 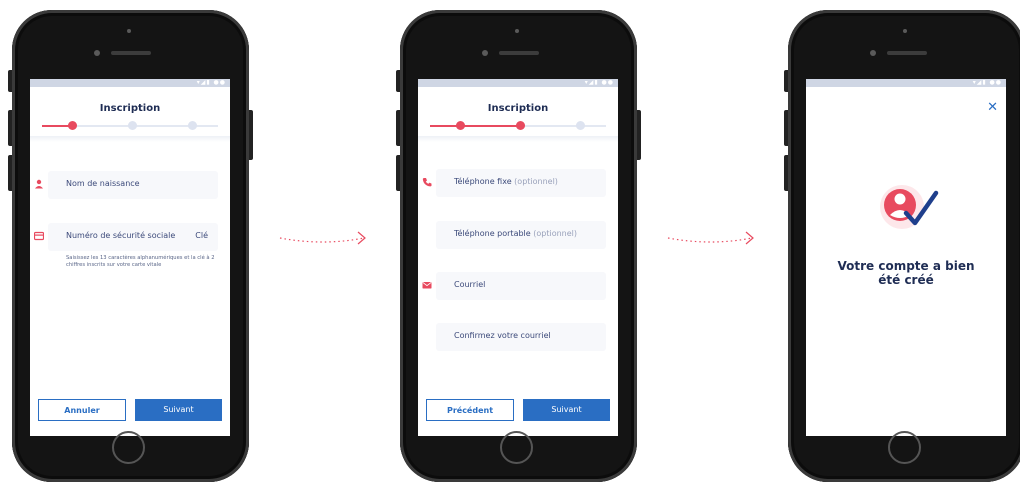 I want to click on email-confirm-field: Confirmez votre courriel, so click(x=521, y=337).